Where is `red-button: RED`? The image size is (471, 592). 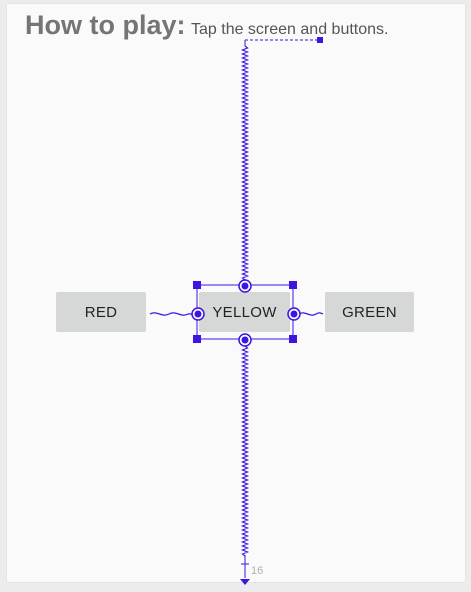 red-button: RED is located at coordinates (101, 312).